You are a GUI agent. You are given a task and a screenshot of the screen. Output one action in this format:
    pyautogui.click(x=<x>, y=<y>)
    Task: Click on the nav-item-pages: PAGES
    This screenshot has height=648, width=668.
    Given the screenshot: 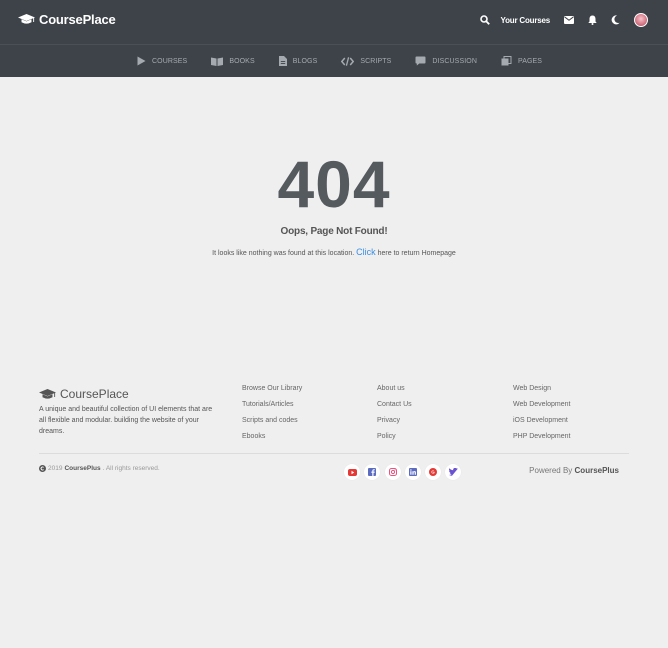 What is the action you would take?
    pyautogui.click(x=521, y=61)
    